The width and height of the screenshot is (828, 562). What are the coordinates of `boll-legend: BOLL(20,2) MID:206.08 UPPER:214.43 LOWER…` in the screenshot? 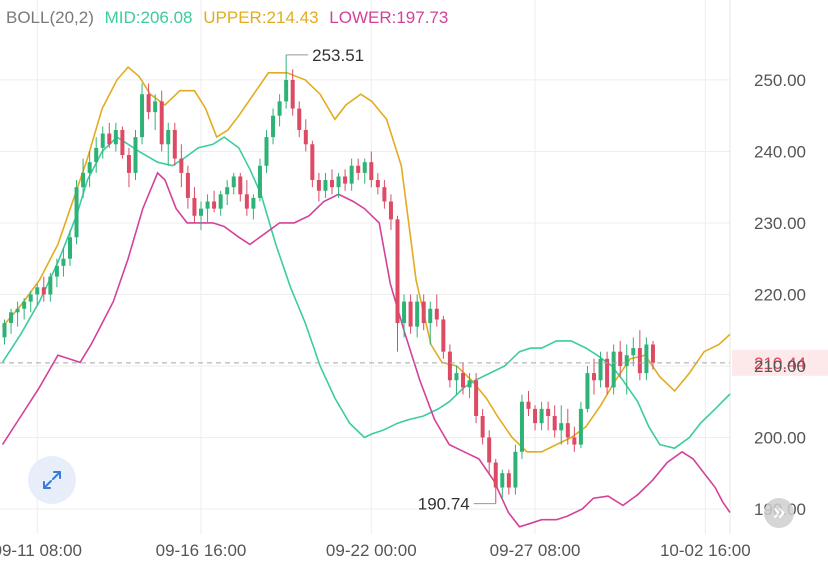 It's located at (230, 18).